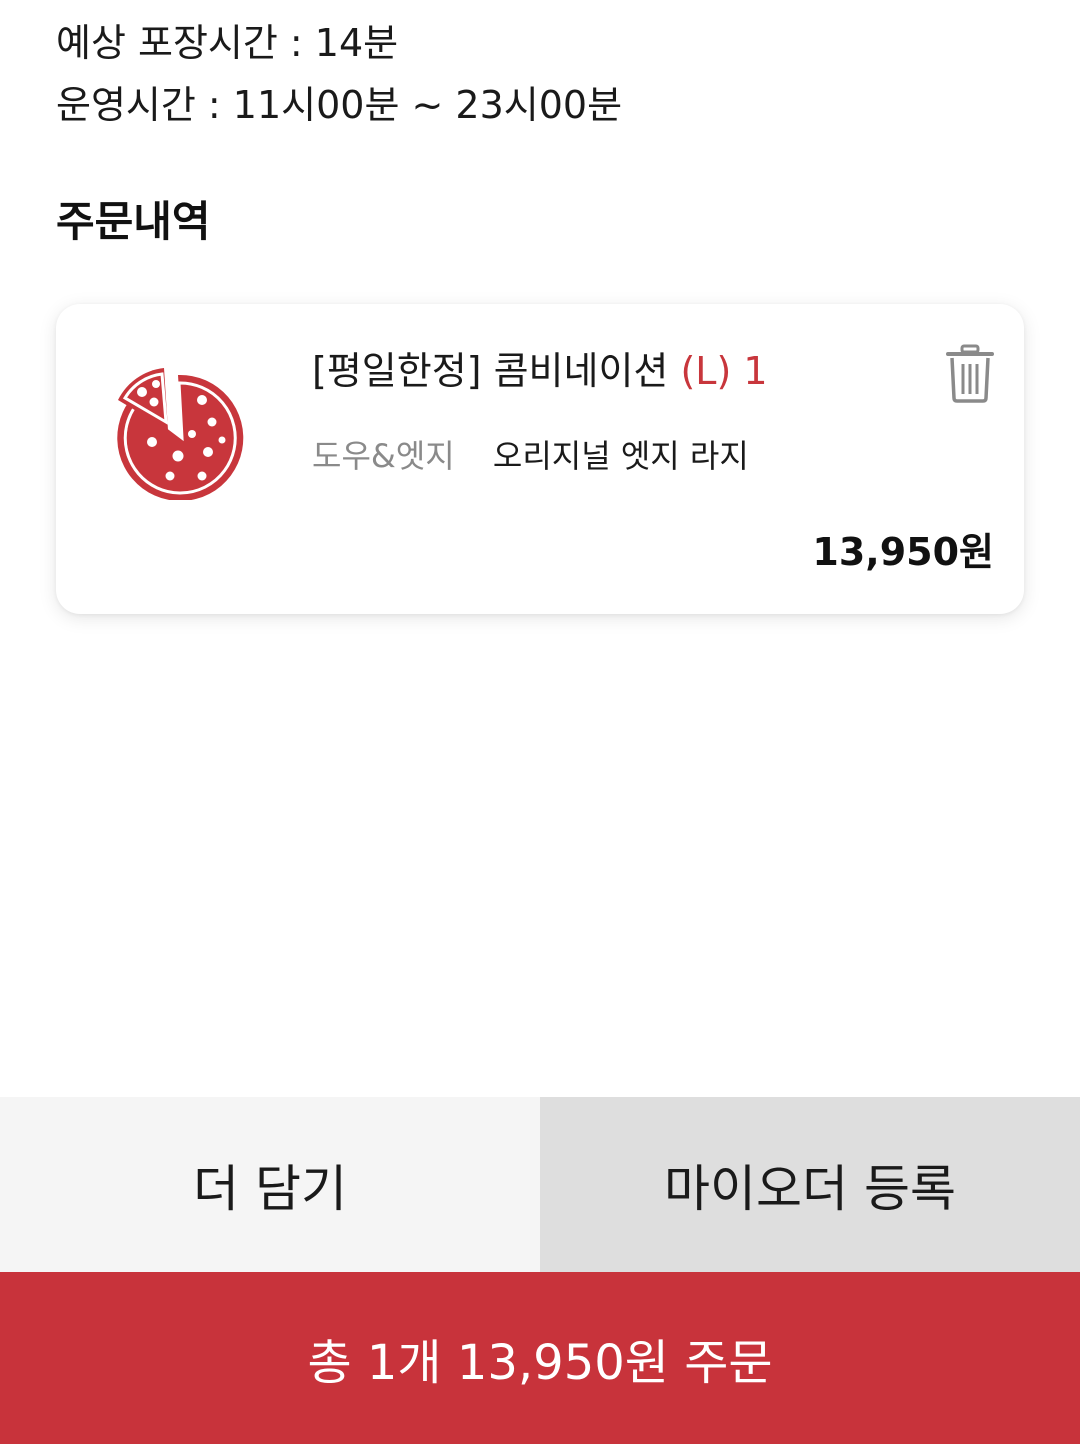 Image resolution: width=1080 pixels, height=1444 pixels. I want to click on operating-hours-text: 운영시간 : 11시00분 ~ 23시00분, so click(339, 105).